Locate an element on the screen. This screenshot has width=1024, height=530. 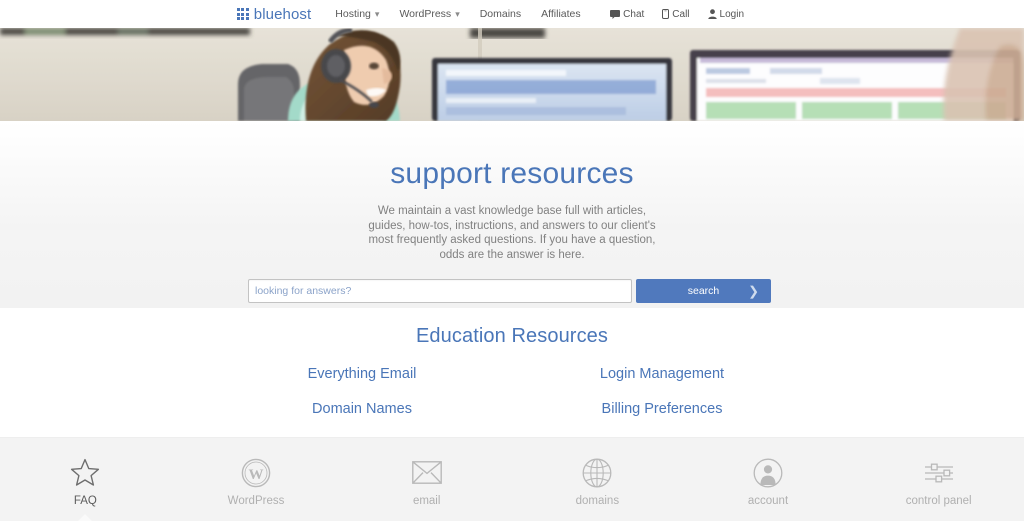
grid-dots-icon is located at coordinates (243, 14).